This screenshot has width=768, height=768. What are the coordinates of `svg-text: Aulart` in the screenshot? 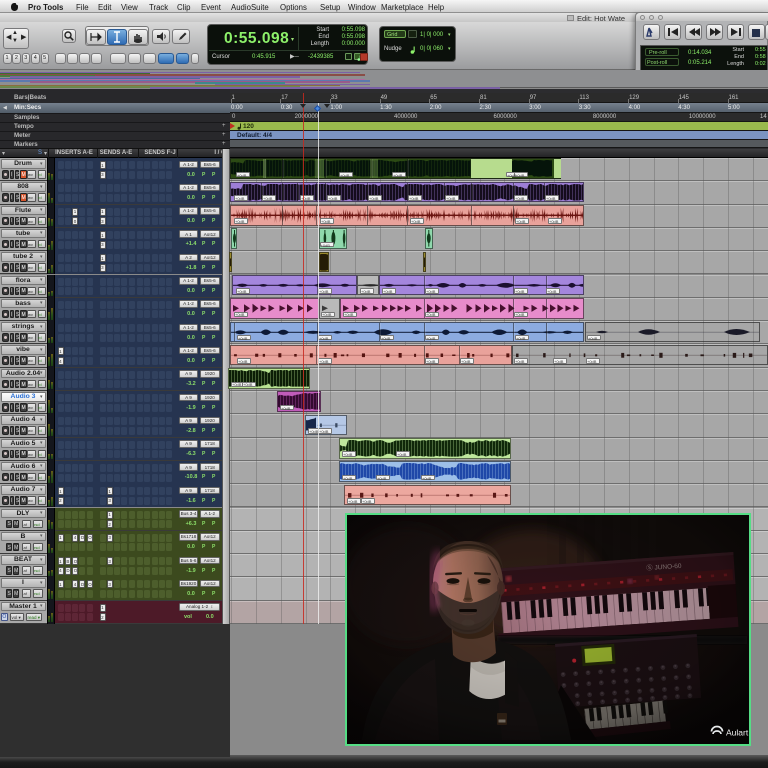 It's located at (737, 733).